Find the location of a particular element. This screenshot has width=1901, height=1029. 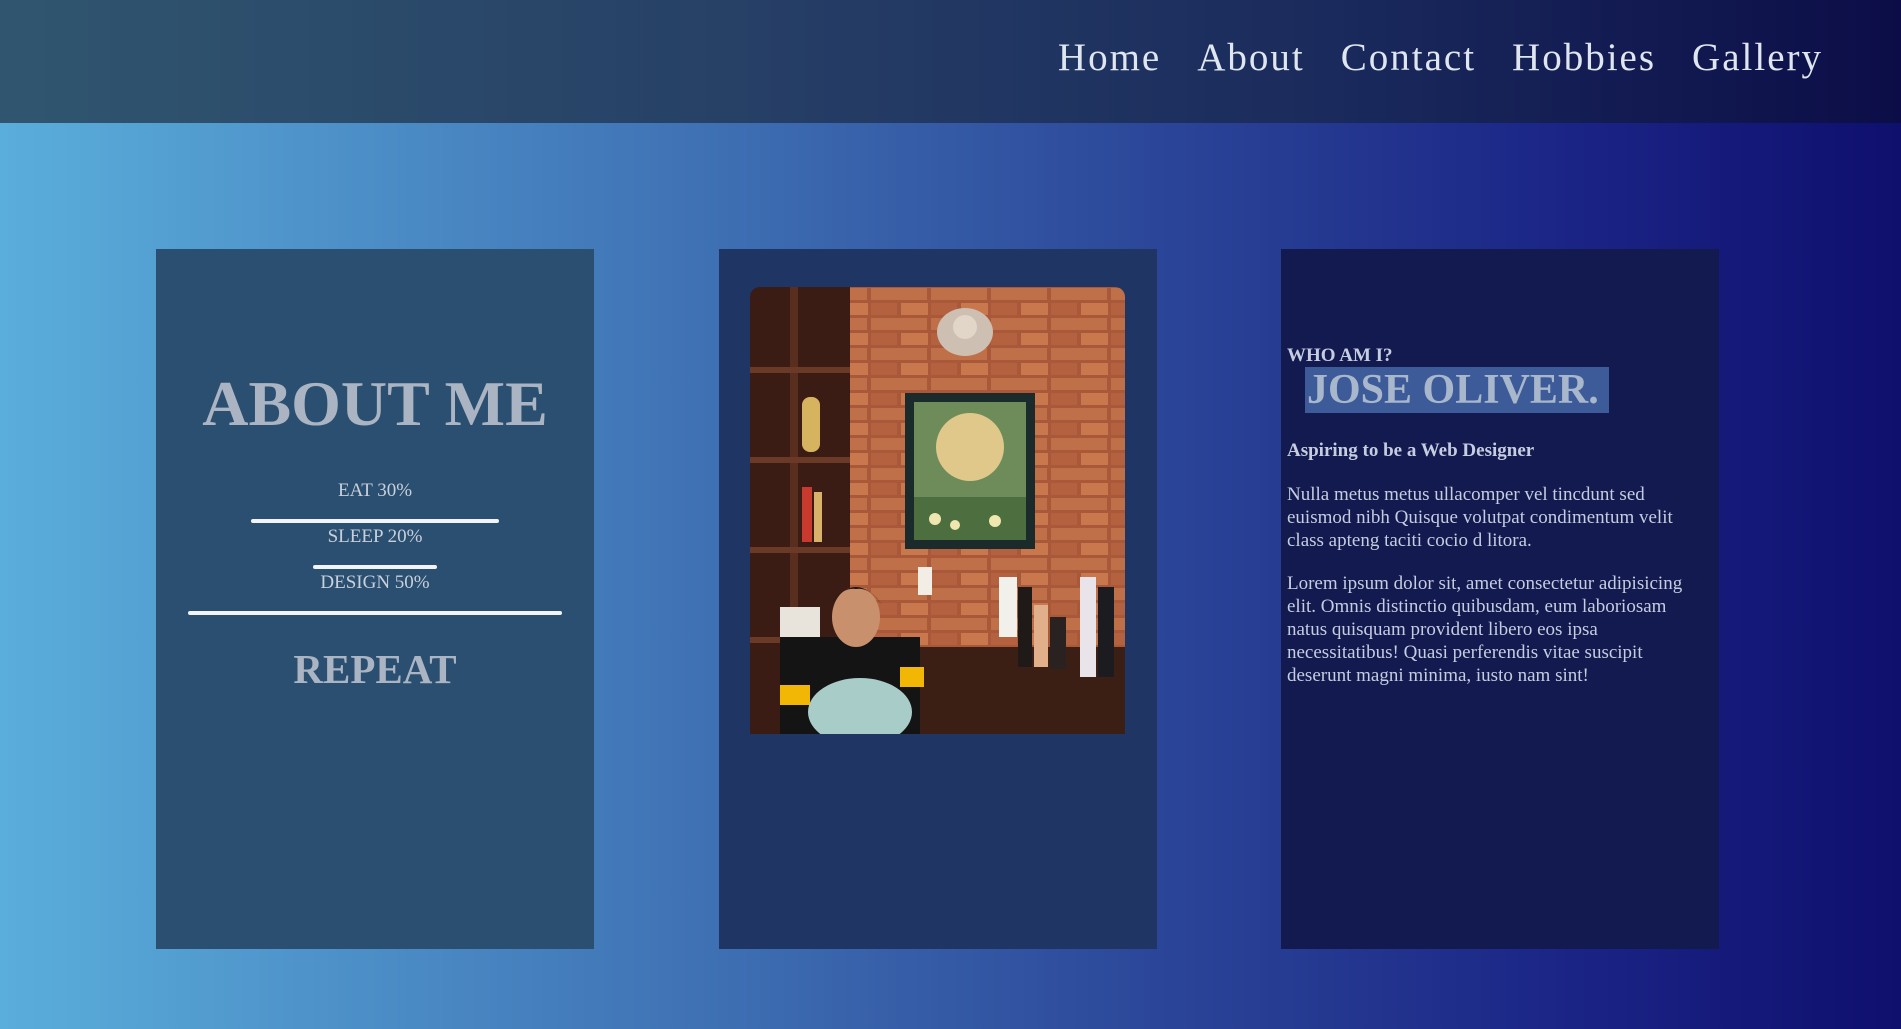

stat-label-design: DESIGN 50% is located at coordinates (375, 582).